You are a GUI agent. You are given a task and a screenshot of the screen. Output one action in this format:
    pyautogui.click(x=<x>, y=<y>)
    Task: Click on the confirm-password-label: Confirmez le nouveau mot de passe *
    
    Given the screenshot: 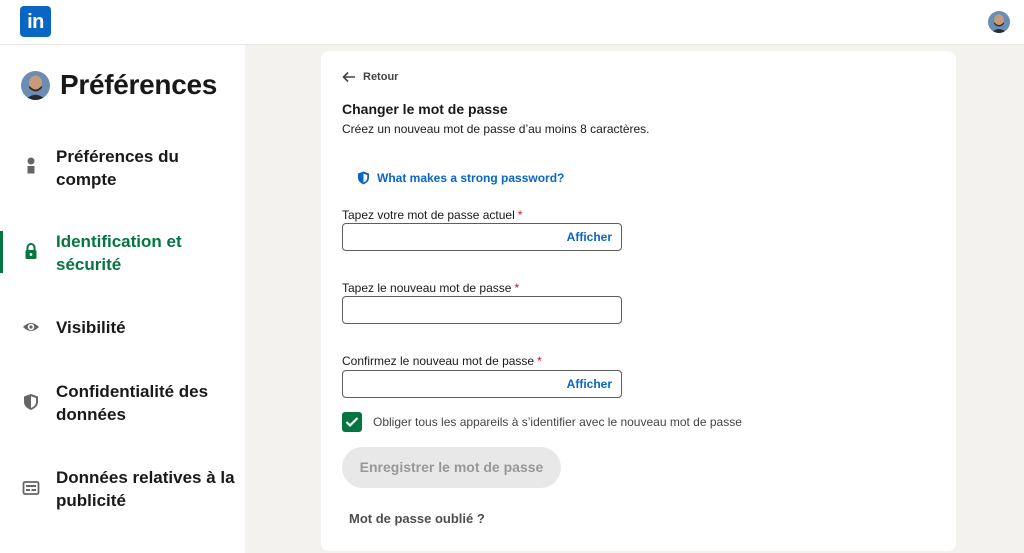 What is the action you would take?
    pyautogui.click(x=442, y=361)
    